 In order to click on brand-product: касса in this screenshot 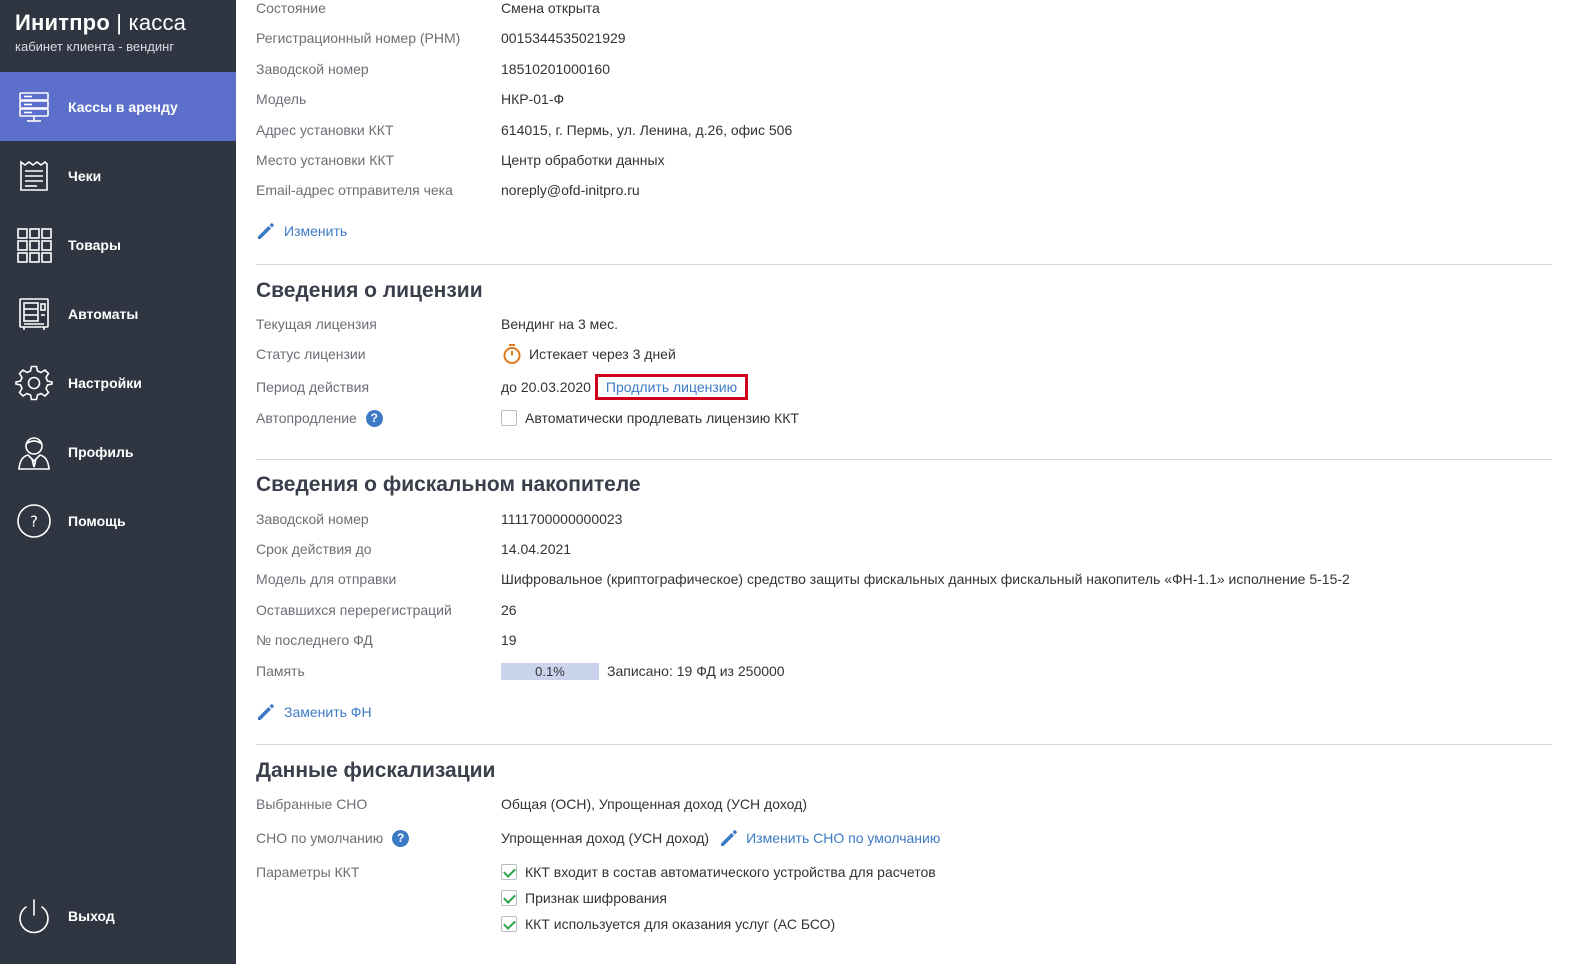, I will do `click(157, 22)`.